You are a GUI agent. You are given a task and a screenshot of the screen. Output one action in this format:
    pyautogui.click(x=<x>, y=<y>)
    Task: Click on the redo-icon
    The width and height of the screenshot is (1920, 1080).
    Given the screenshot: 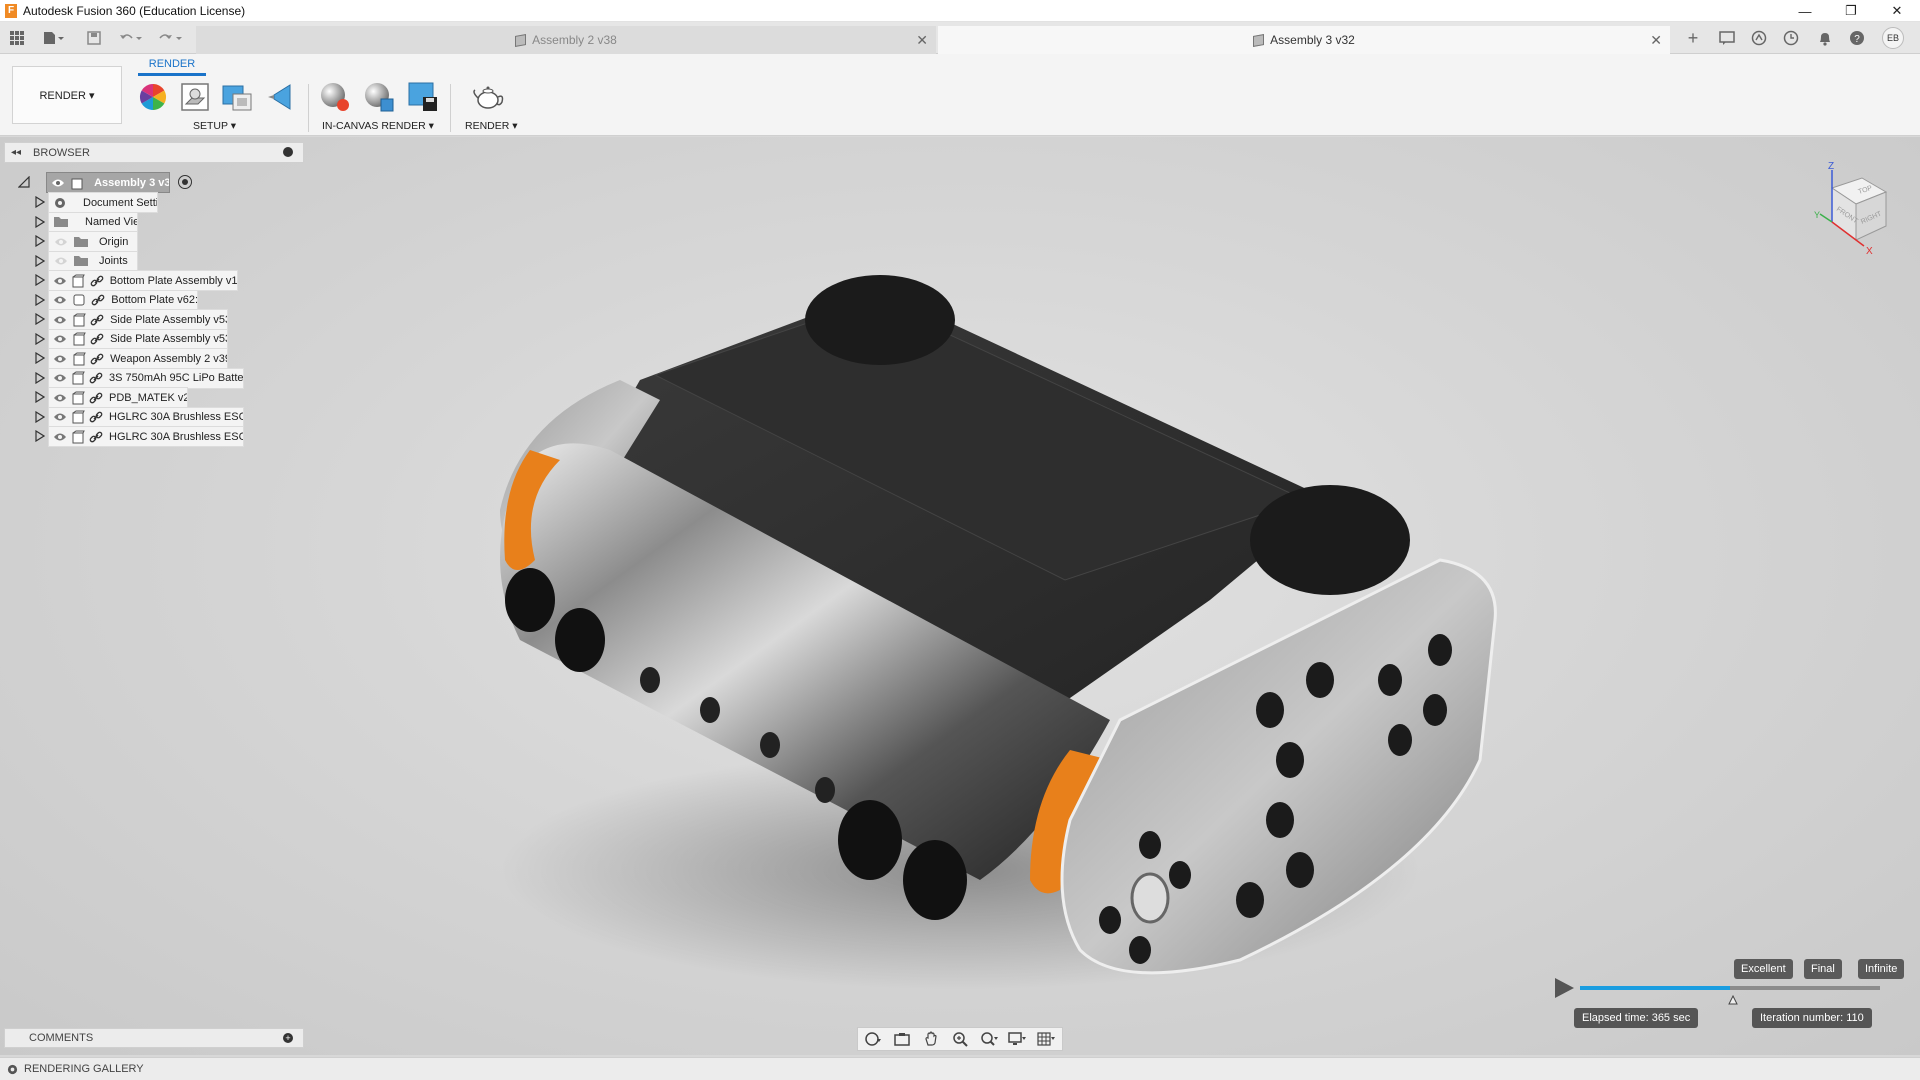 What is the action you would take?
    pyautogui.click(x=171, y=38)
    